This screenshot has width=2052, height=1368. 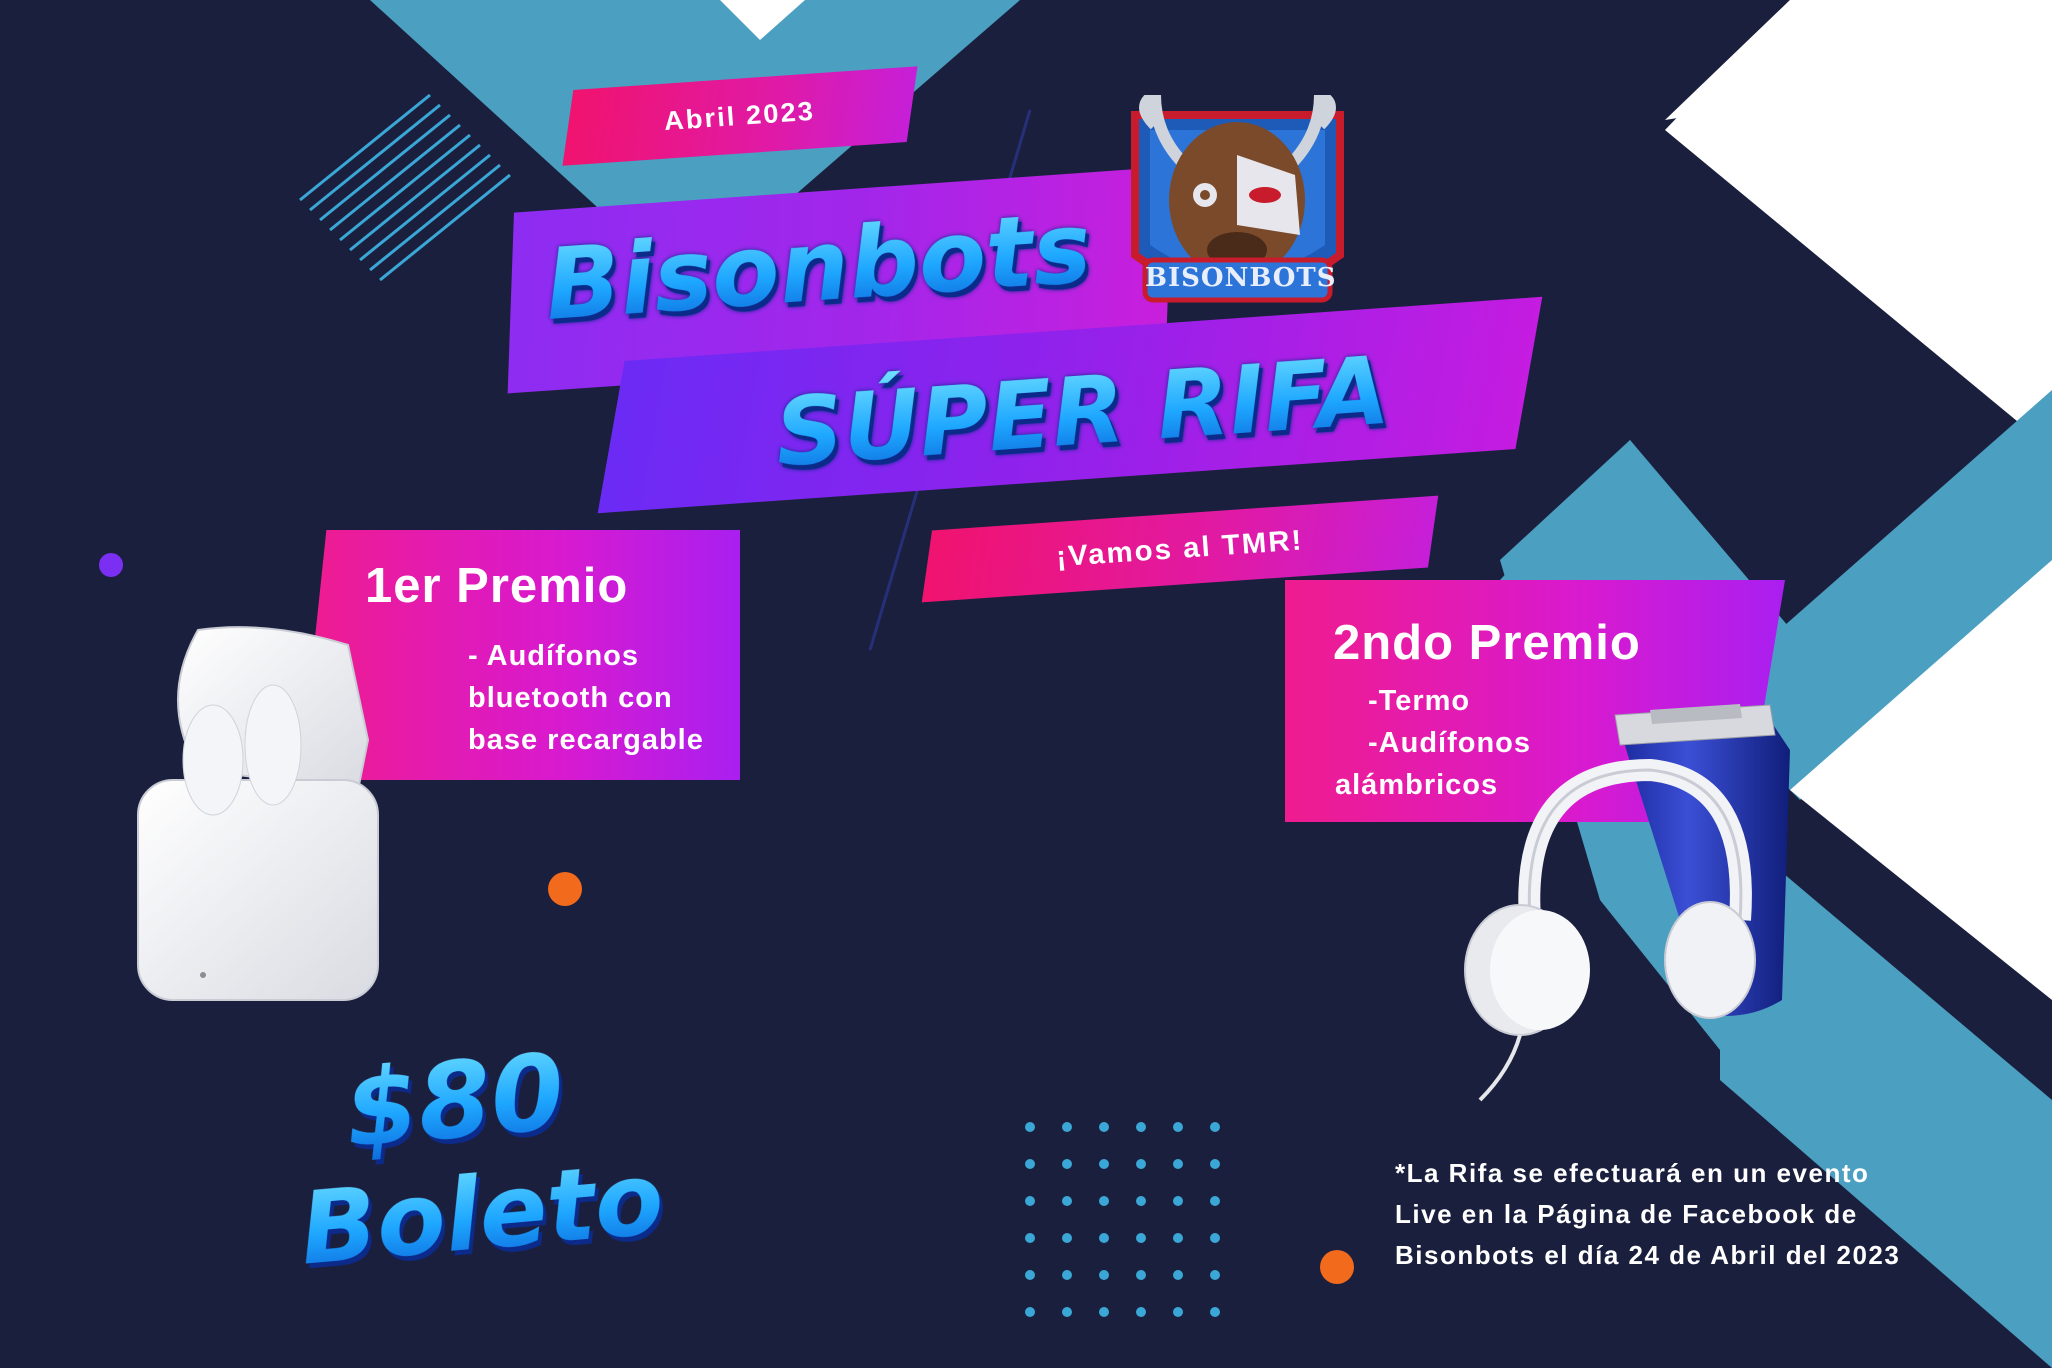 I want to click on footnote-line: *La Rifa se efectuará en un evento, so click(x=1632, y=1173).